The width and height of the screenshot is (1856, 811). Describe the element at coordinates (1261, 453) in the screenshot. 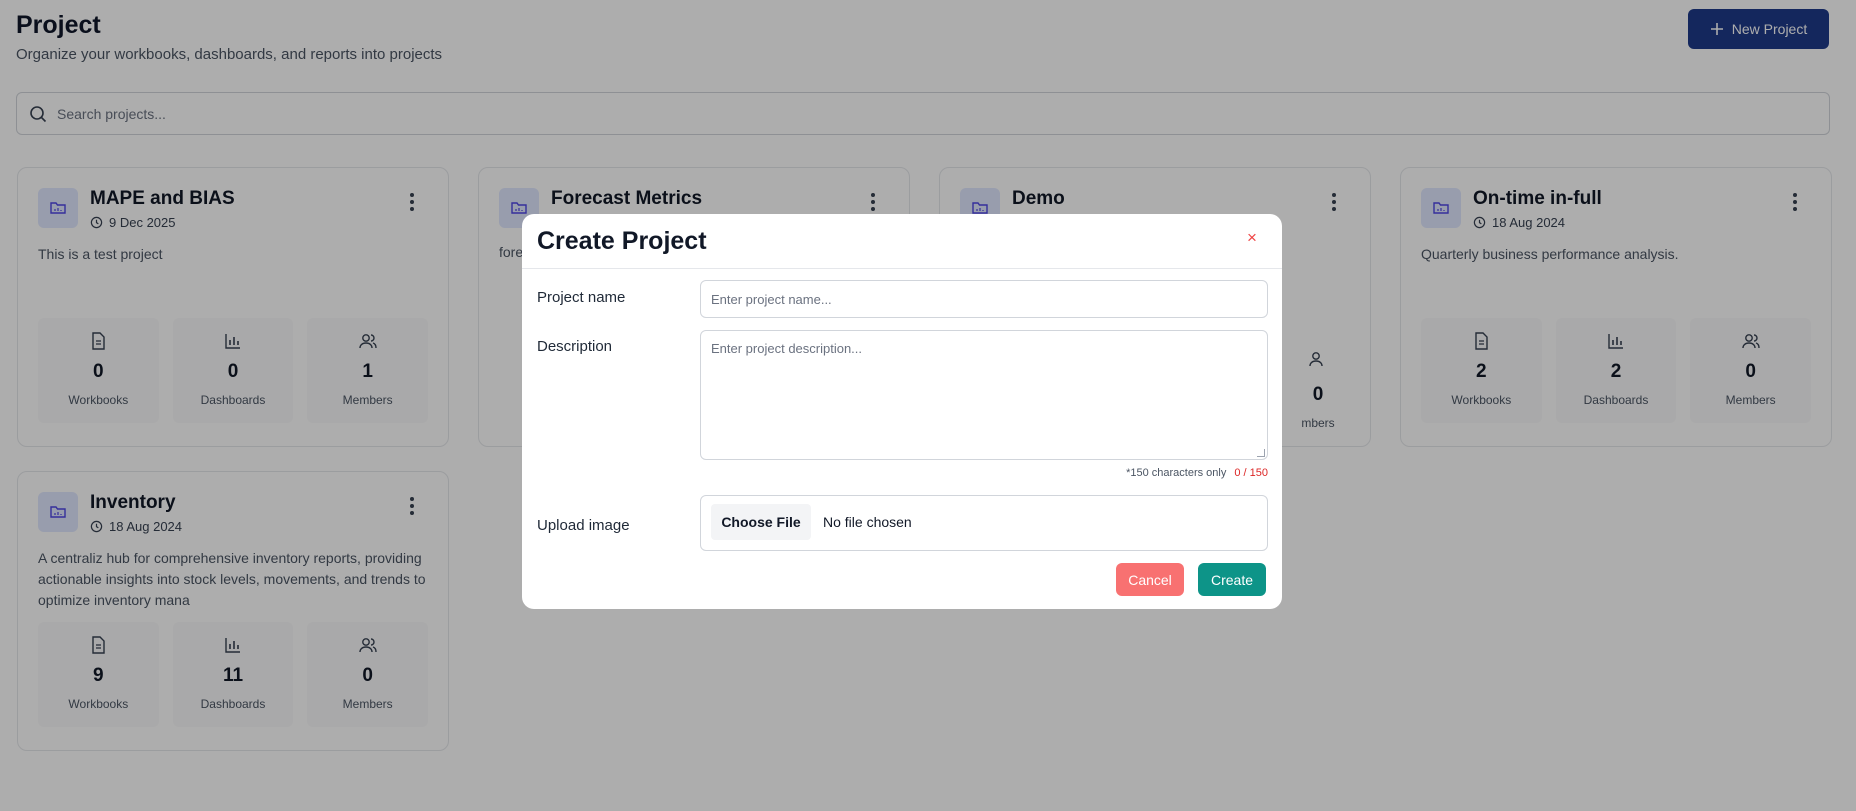

I see `resize-handle-icon` at that location.